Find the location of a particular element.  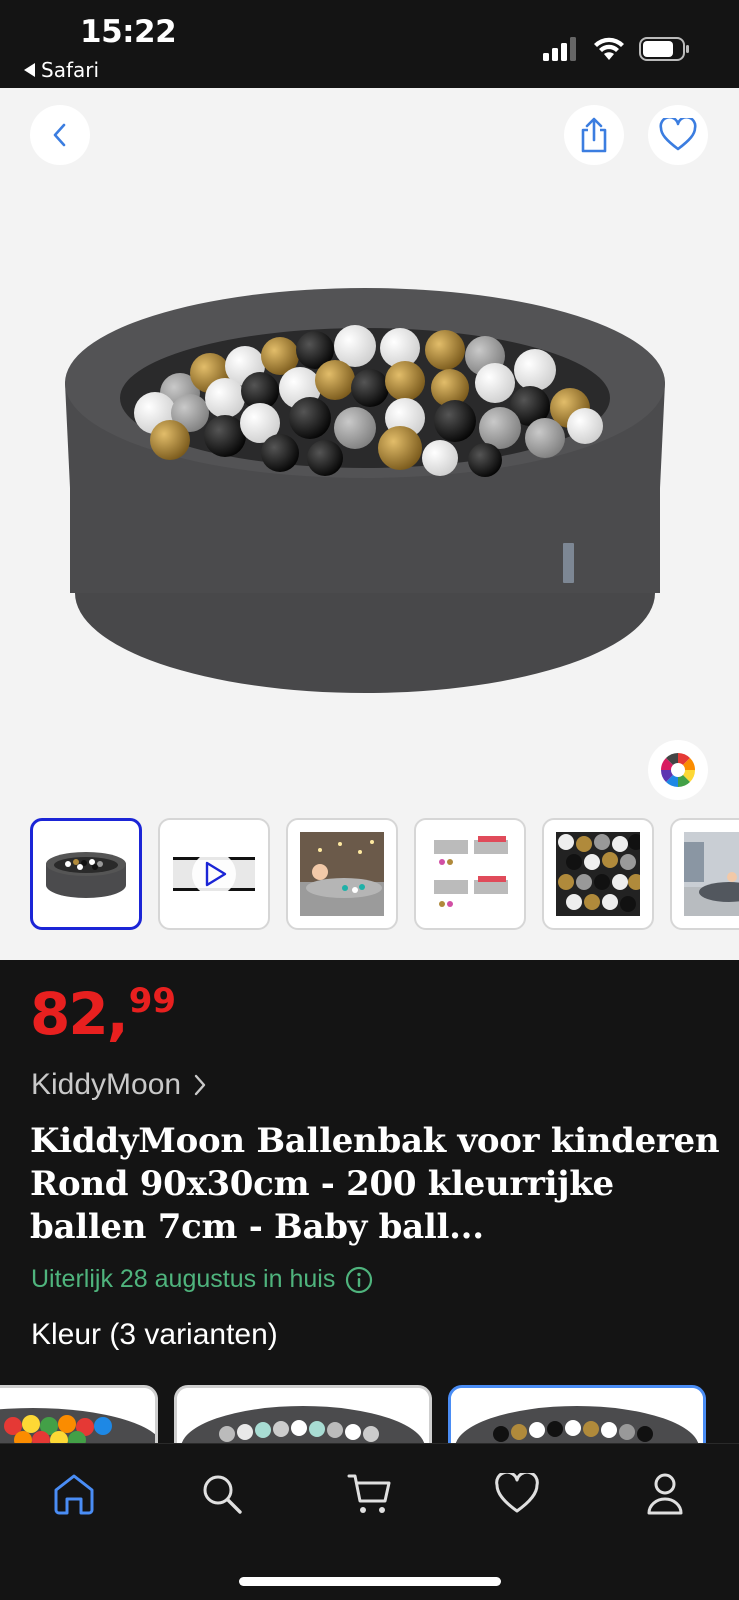

thumbnail-child-image is located at coordinates (342, 874).